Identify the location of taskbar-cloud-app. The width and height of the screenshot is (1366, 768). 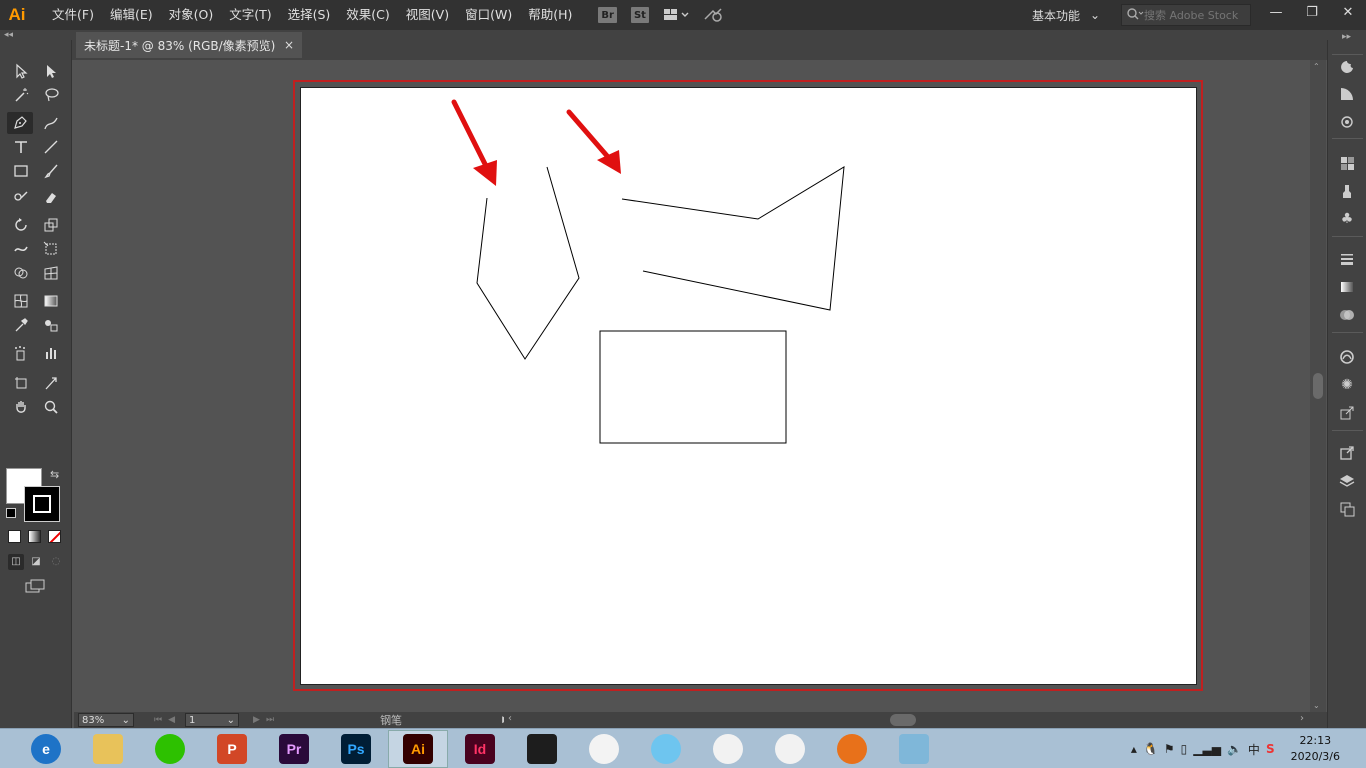
(666, 749).